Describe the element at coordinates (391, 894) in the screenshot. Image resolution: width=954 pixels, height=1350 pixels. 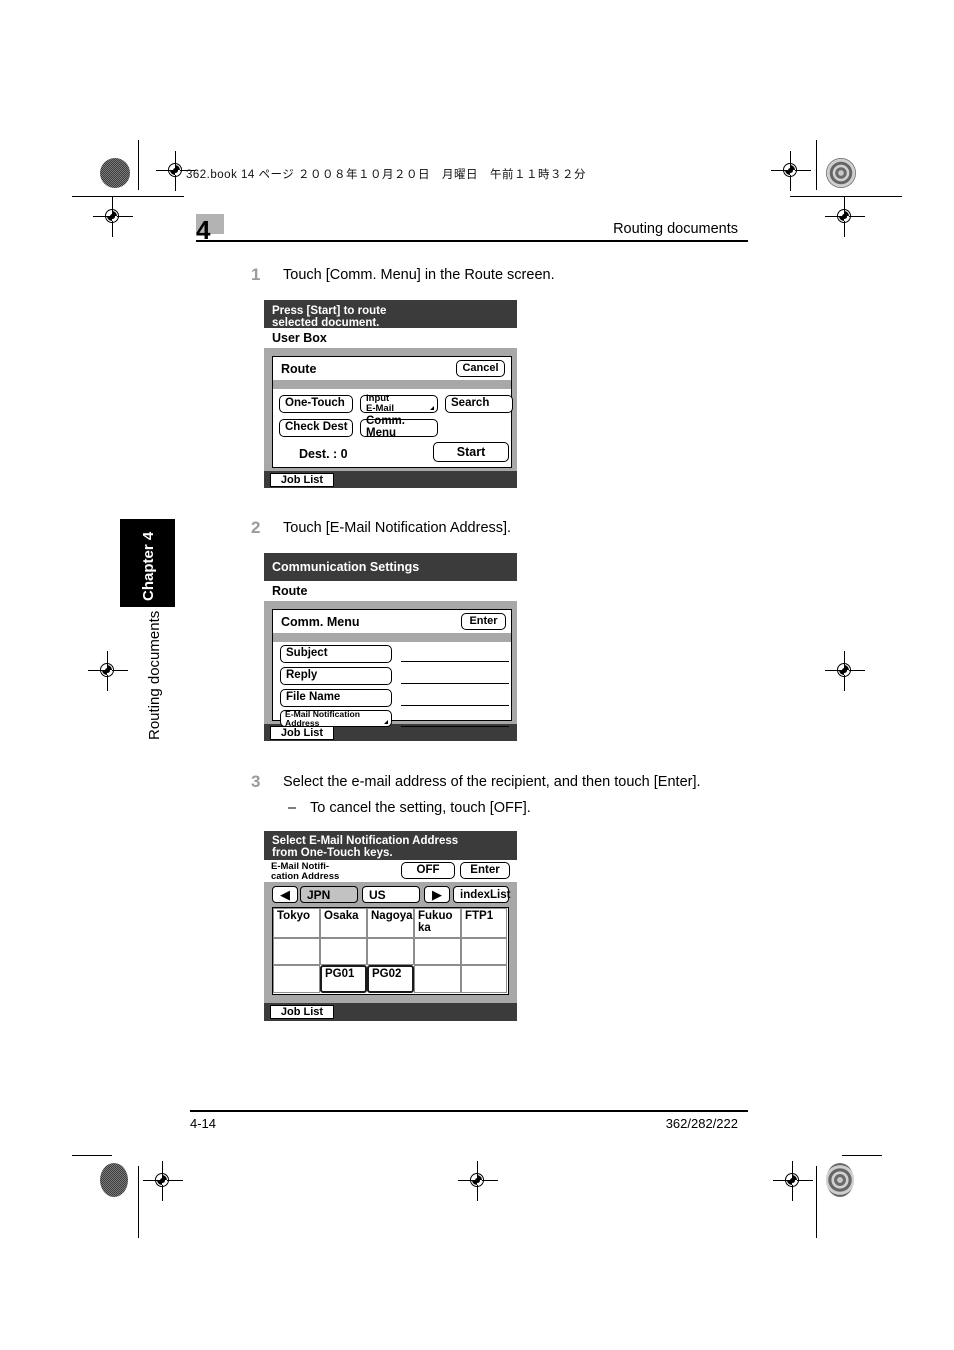
I see `index-tab-us: US` at that location.